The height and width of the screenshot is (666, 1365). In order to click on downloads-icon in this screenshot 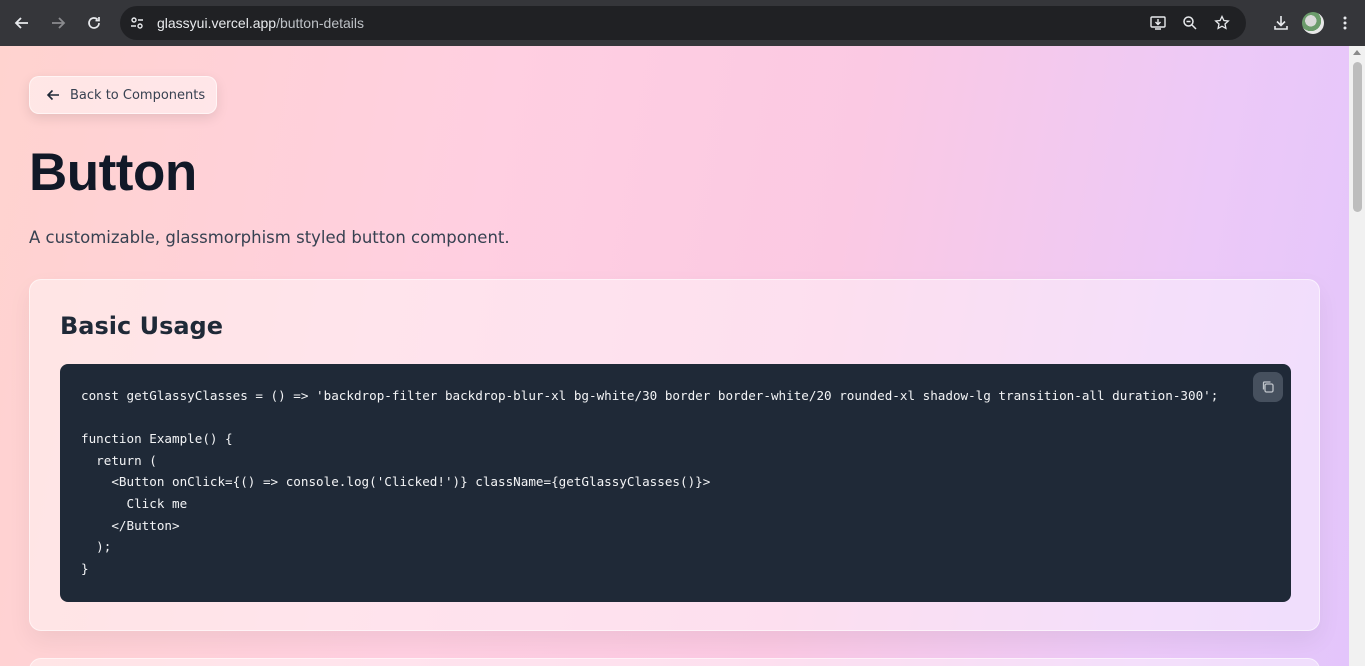, I will do `click(1281, 23)`.